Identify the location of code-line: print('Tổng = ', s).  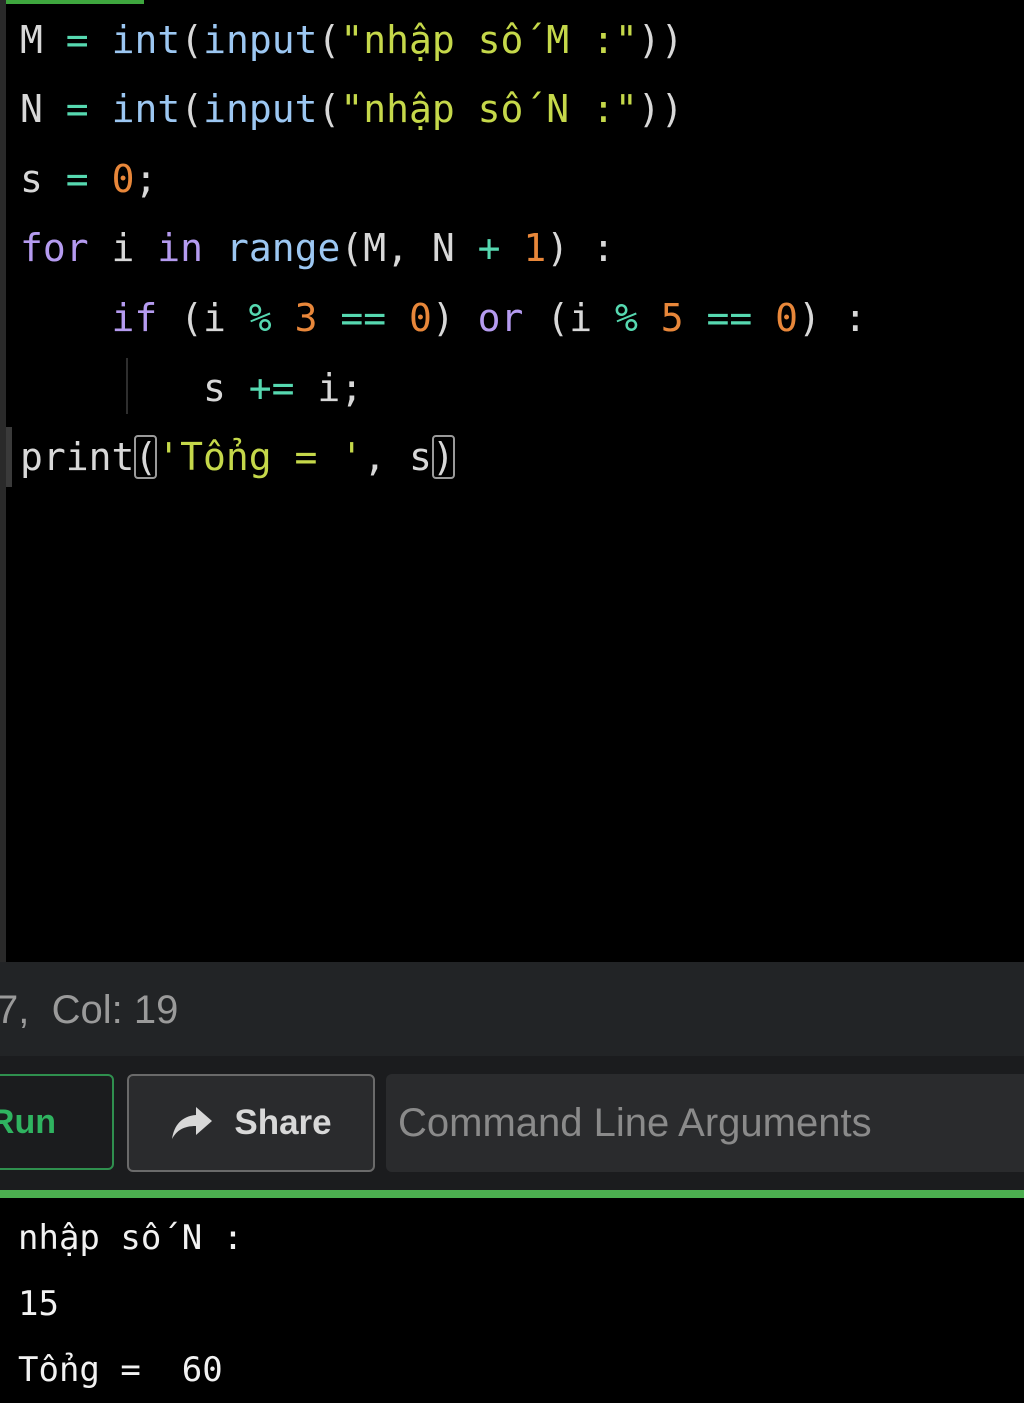
(237, 457).